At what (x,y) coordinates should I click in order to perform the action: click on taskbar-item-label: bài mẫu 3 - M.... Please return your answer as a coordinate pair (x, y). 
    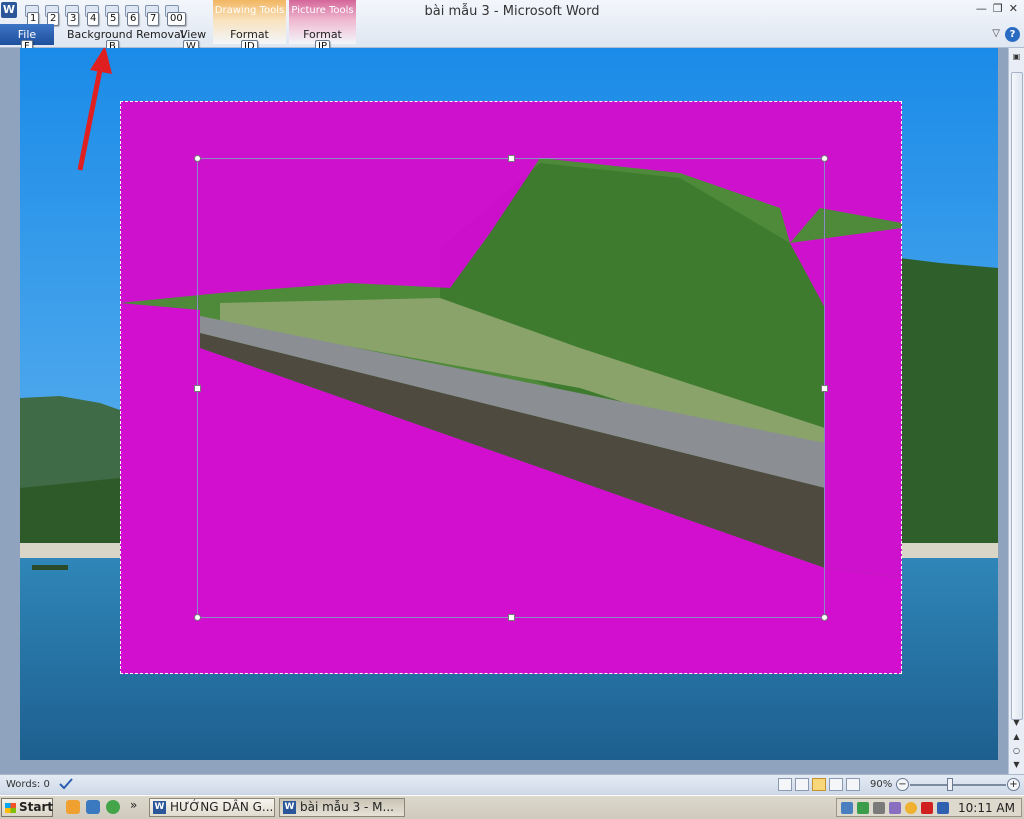
    Looking at the image, I should click on (347, 807).